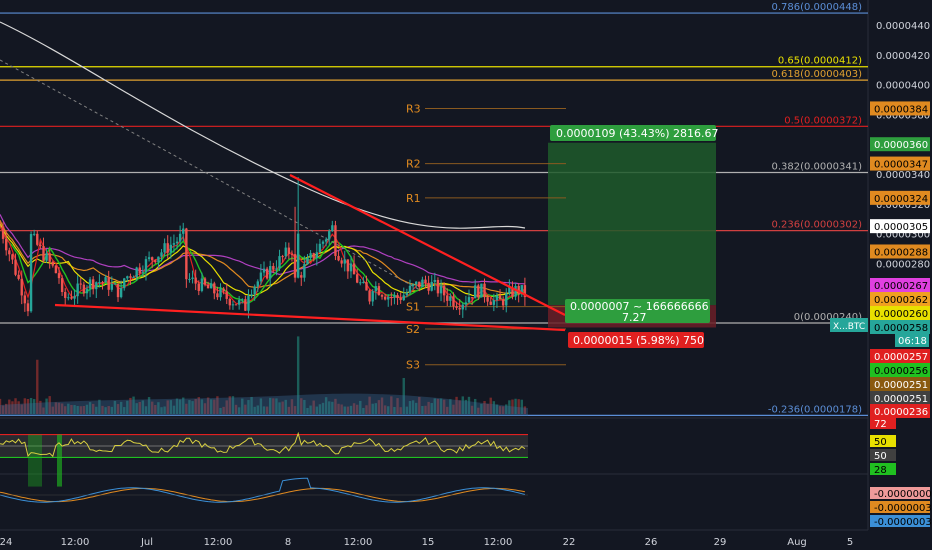 Image resolution: width=932 pixels, height=550 pixels. I want to click on pivot-label: S2, so click(413, 329).